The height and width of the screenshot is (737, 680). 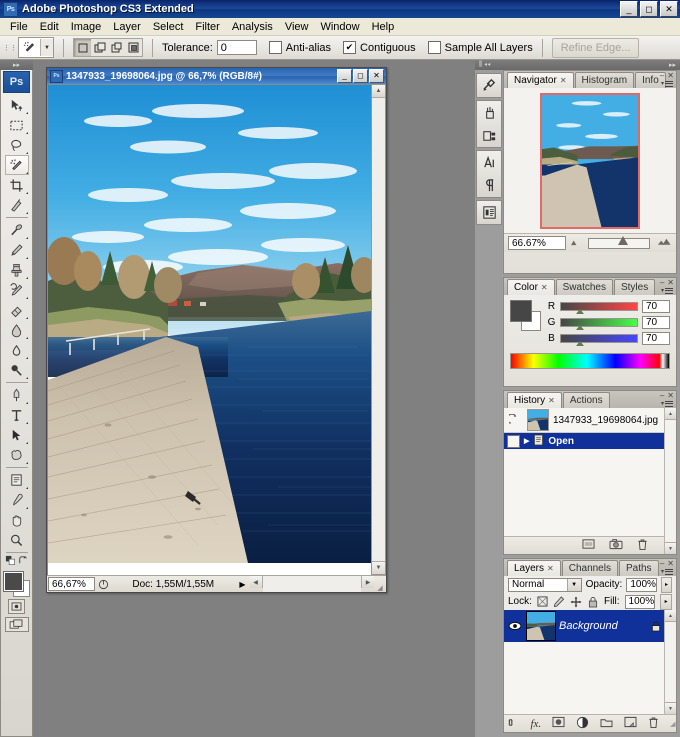 What do you see at coordinates (116, 47) in the screenshot?
I see `subtract-from-selection-button` at bounding box center [116, 47].